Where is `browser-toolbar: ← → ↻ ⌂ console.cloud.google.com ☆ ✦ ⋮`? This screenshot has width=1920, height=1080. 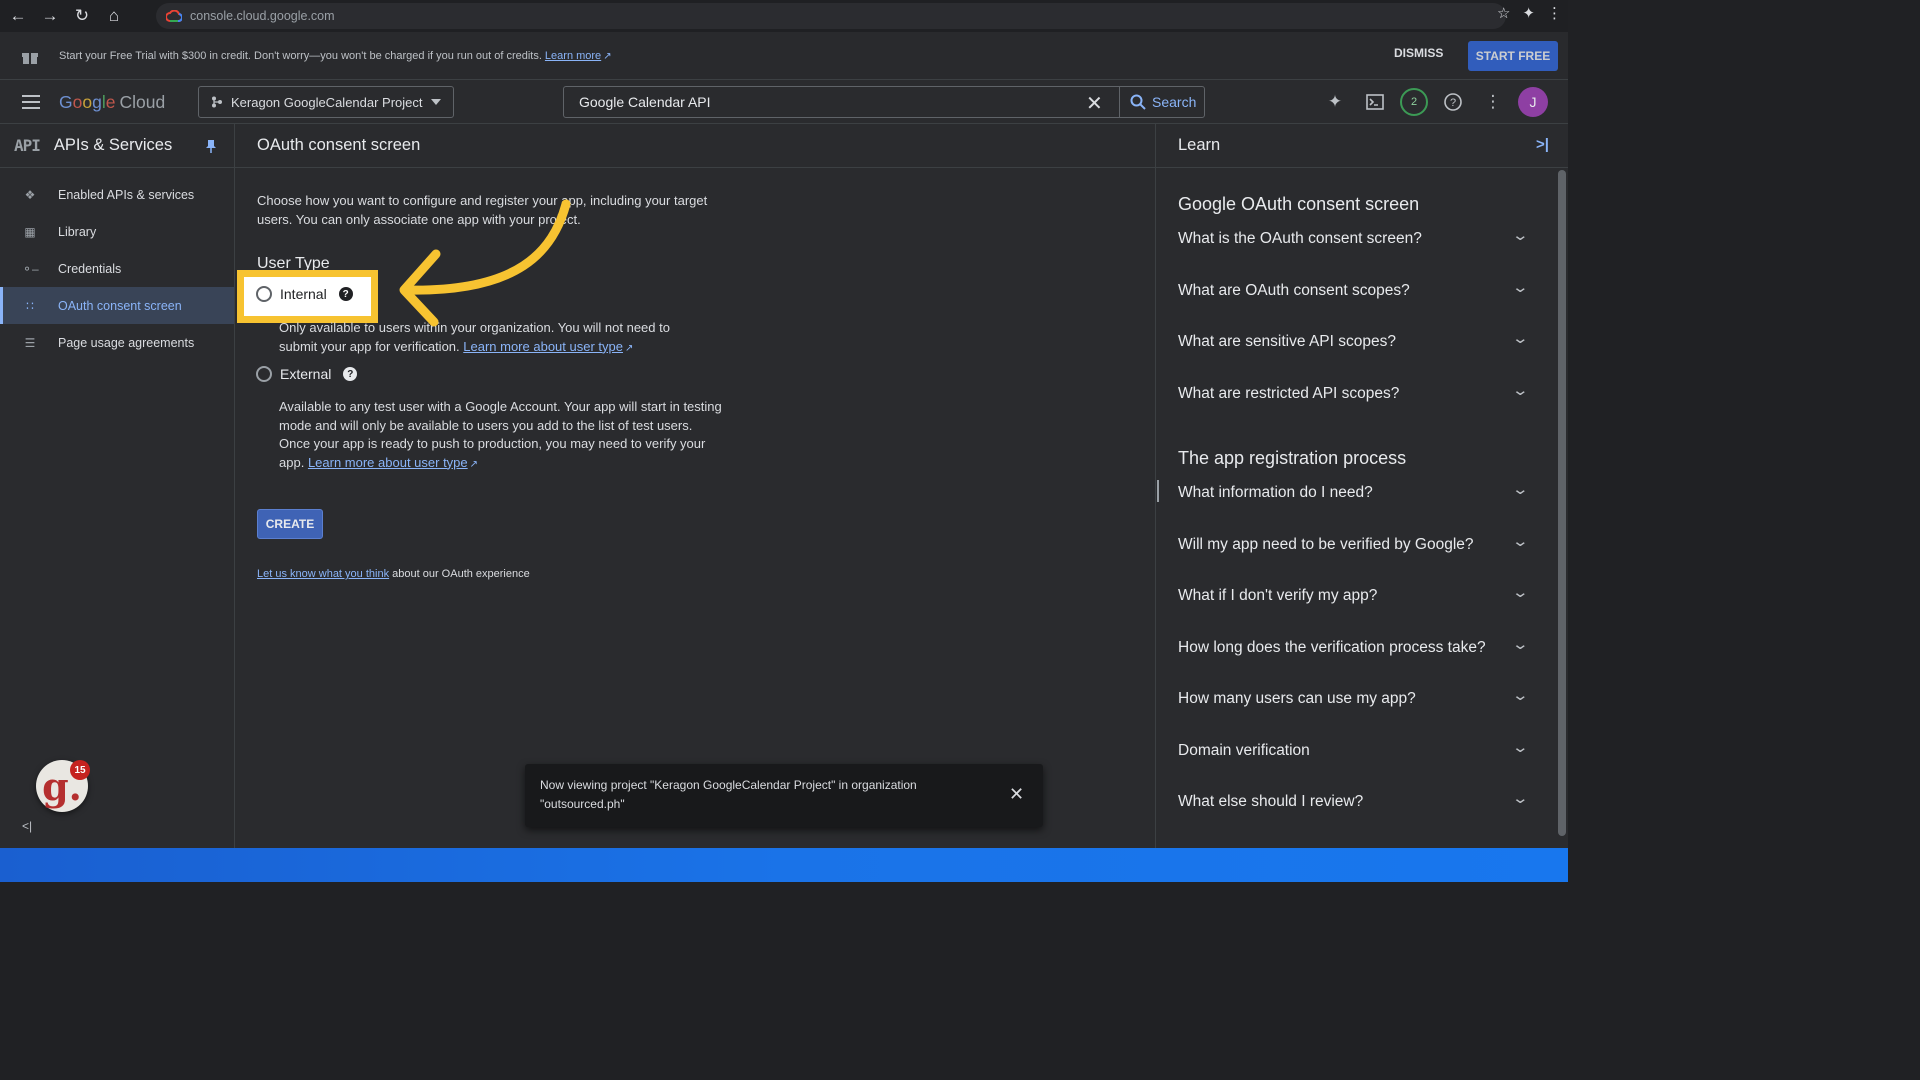
browser-toolbar: ← → ↻ ⌂ console.cloud.google.com ☆ ✦ ⋮ is located at coordinates (784, 16).